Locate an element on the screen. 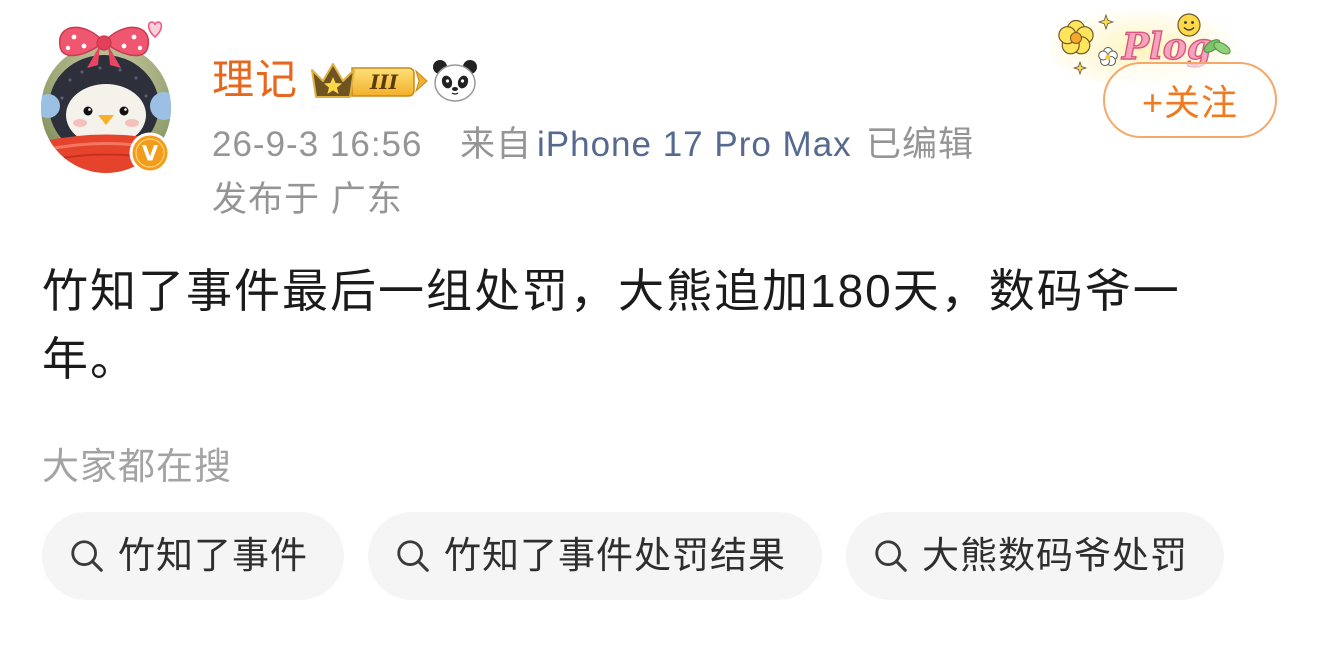 The height and width of the screenshot is (655, 1320). verified-badge-letter: V is located at coordinates (150, 154).